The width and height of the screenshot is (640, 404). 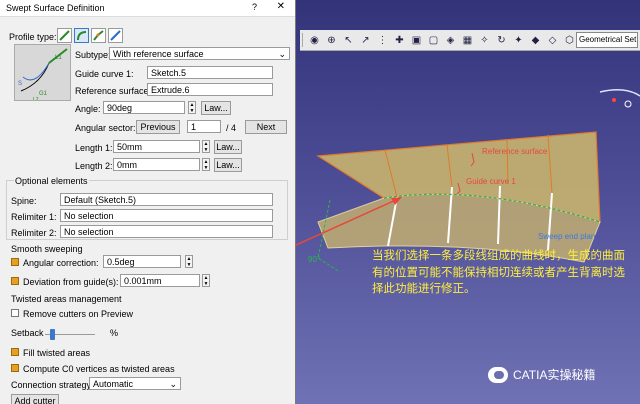 I want to click on compass-dot, so click(x=628, y=104).